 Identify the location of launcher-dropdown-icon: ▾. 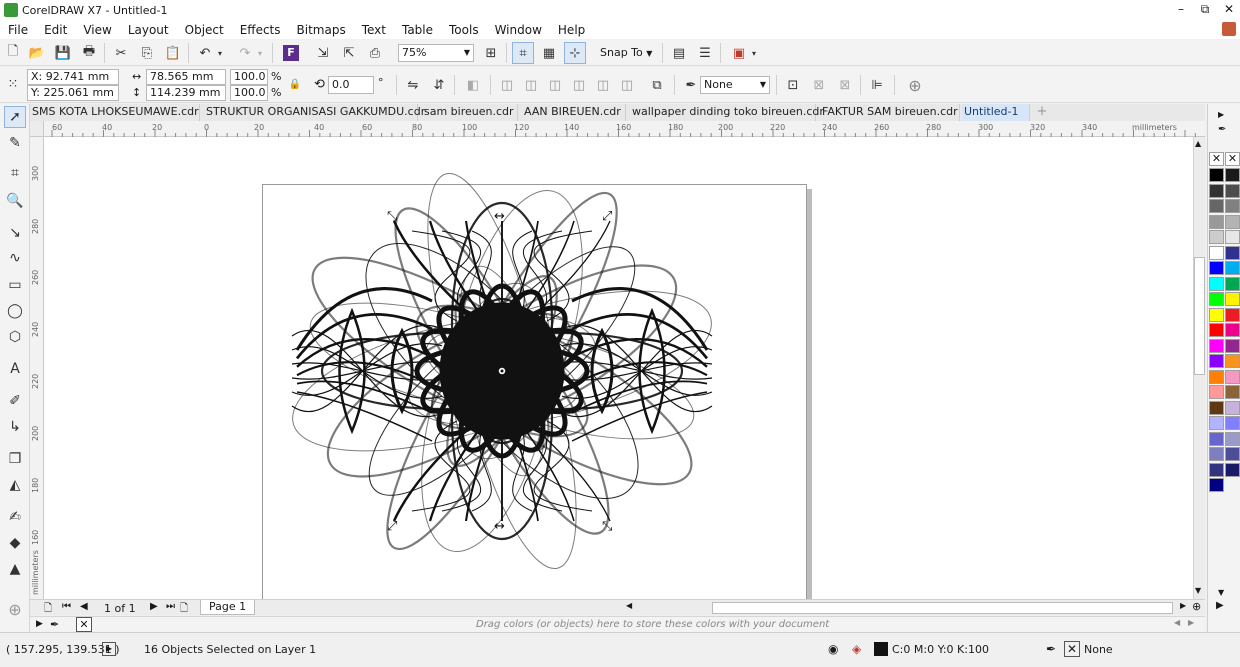
(754, 53).